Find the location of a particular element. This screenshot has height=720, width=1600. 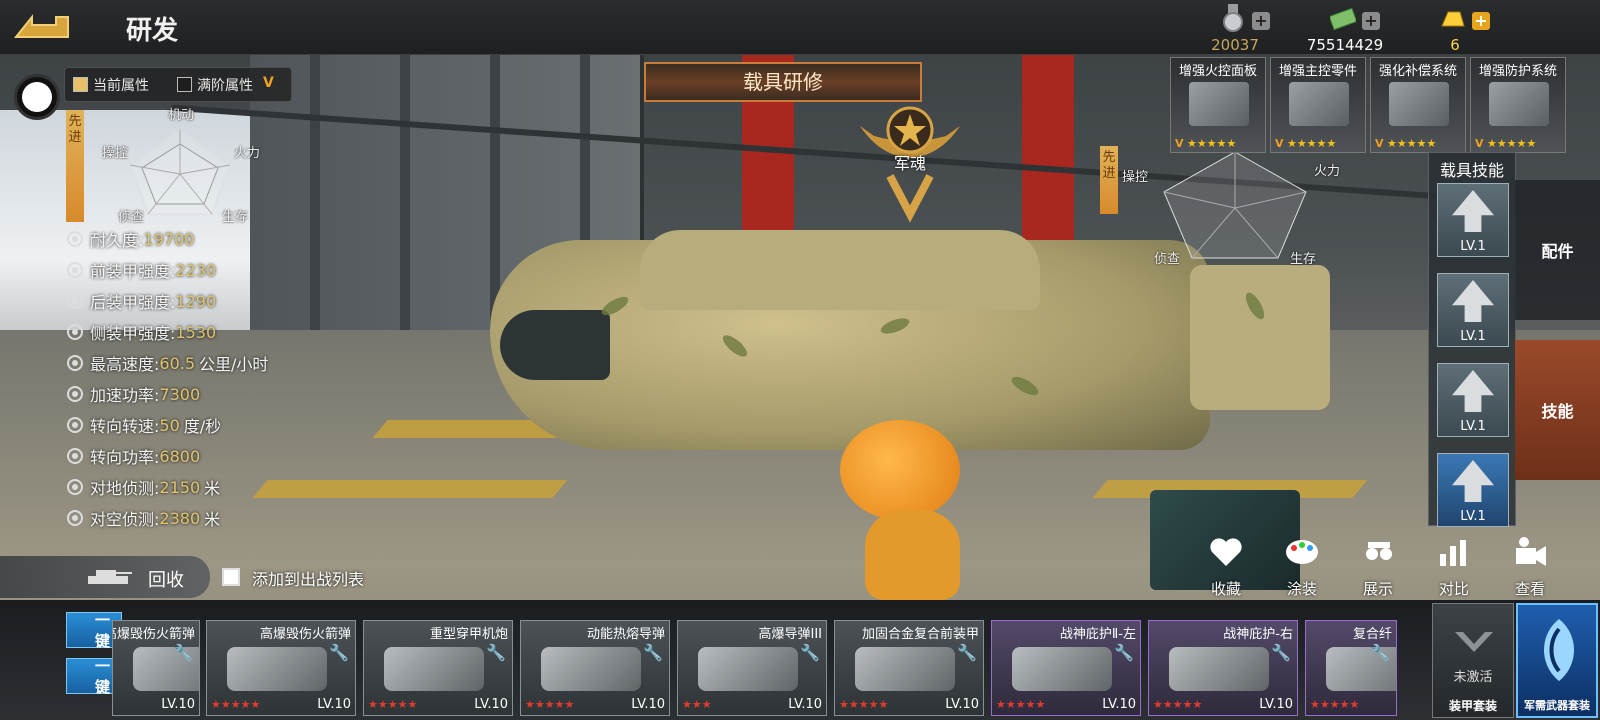

tank-icon is located at coordinates (110, 577).